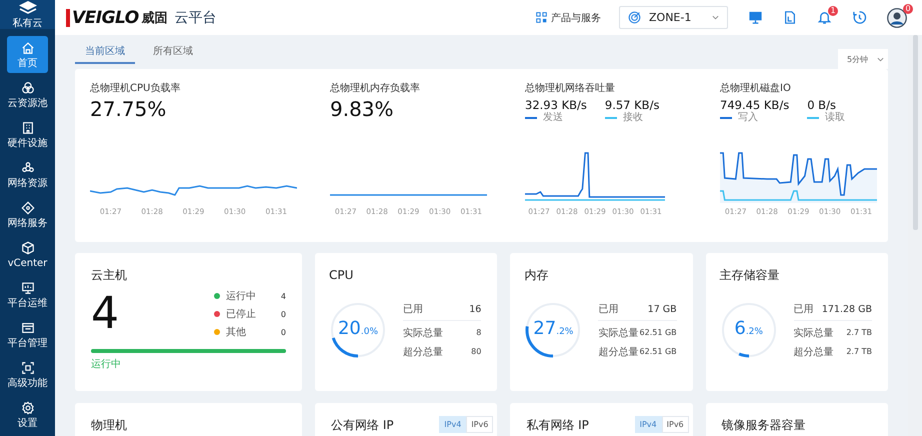  I want to click on circles-icon, so click(27, 87).